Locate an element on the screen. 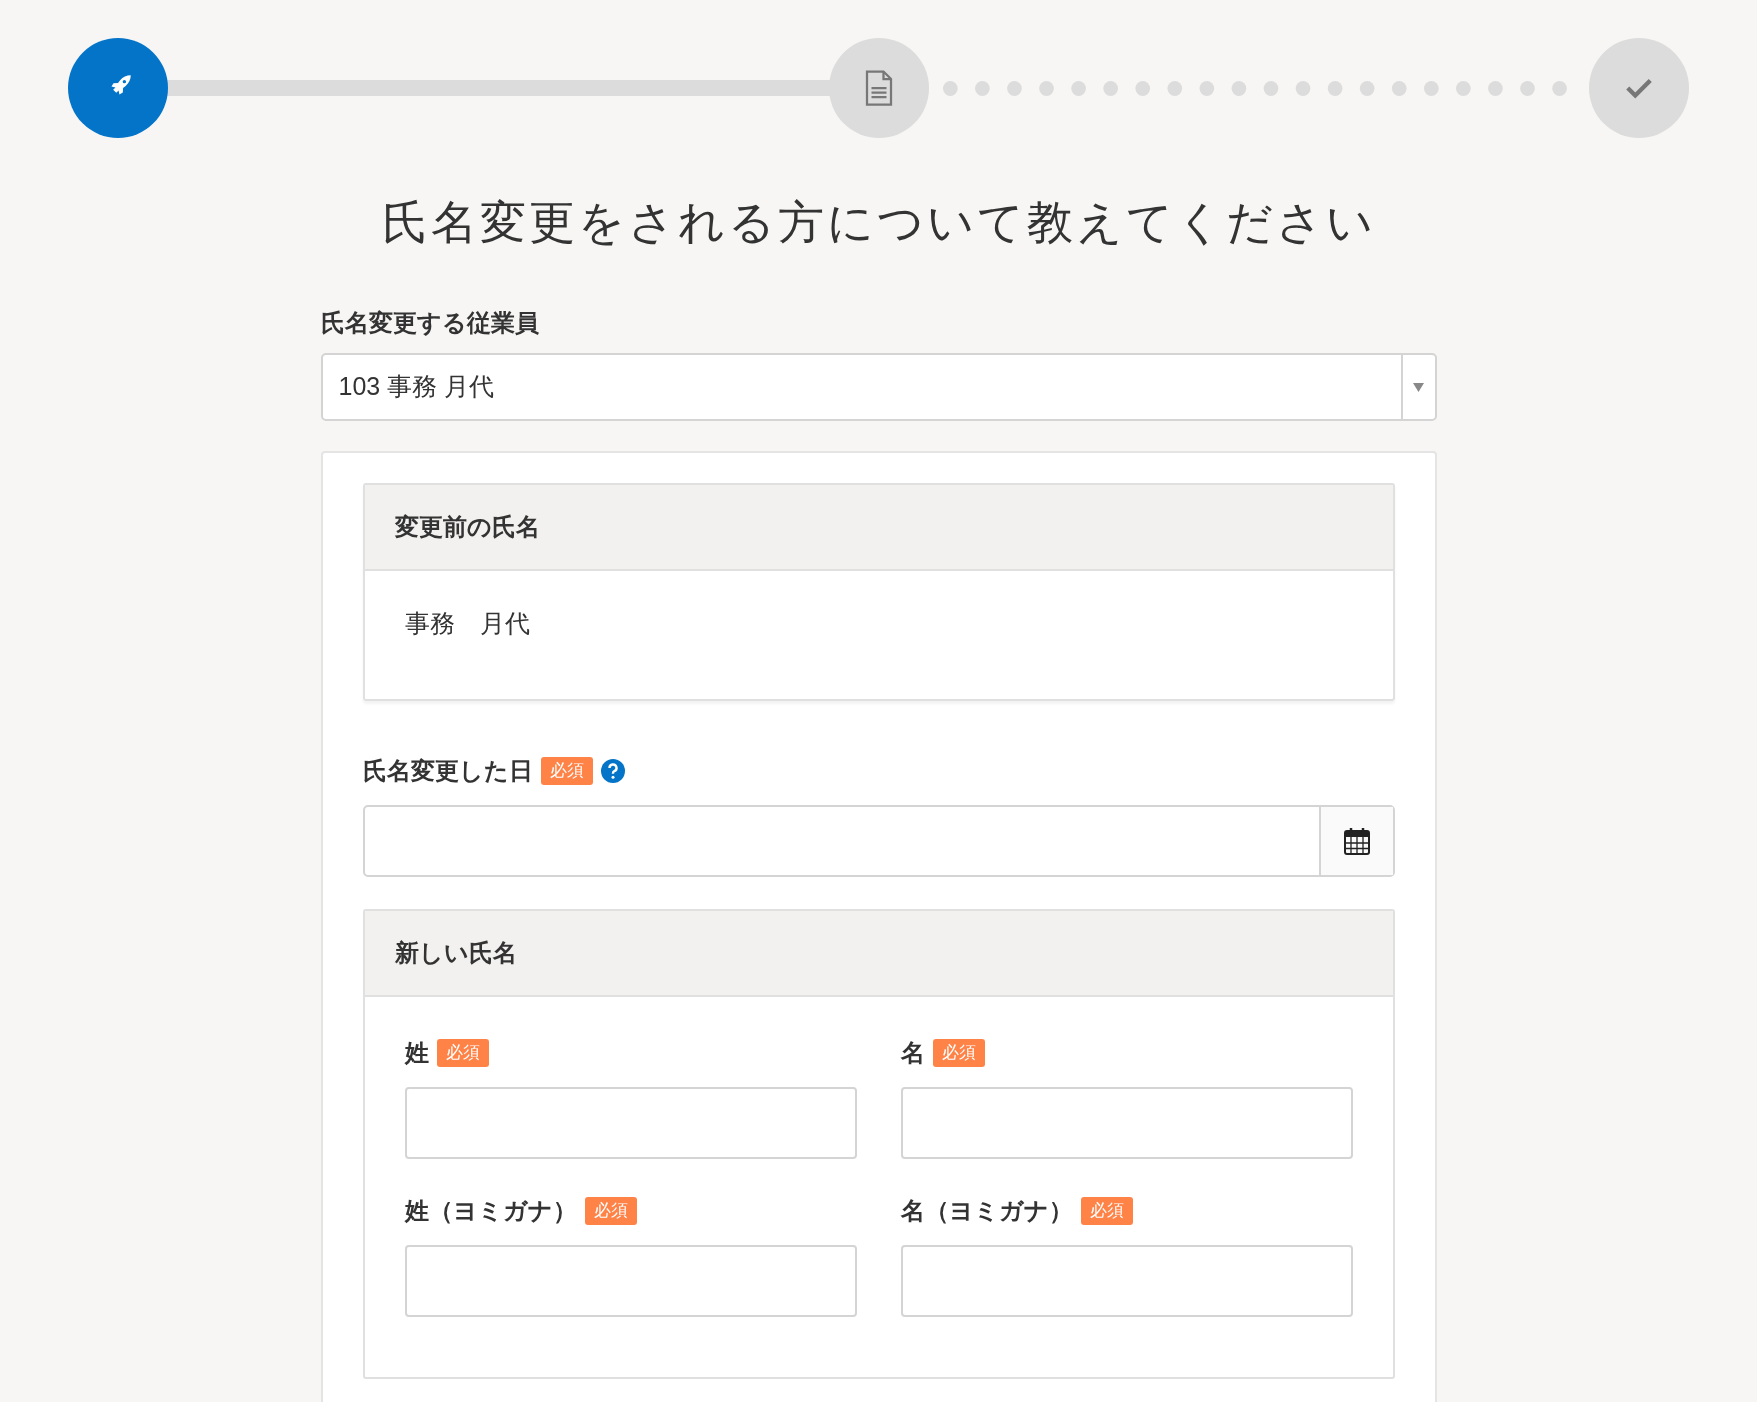 The width and height of the screenshot is (1757, 1402). panel-heading: 新しい氏名 is located at coordinates (455, 953).